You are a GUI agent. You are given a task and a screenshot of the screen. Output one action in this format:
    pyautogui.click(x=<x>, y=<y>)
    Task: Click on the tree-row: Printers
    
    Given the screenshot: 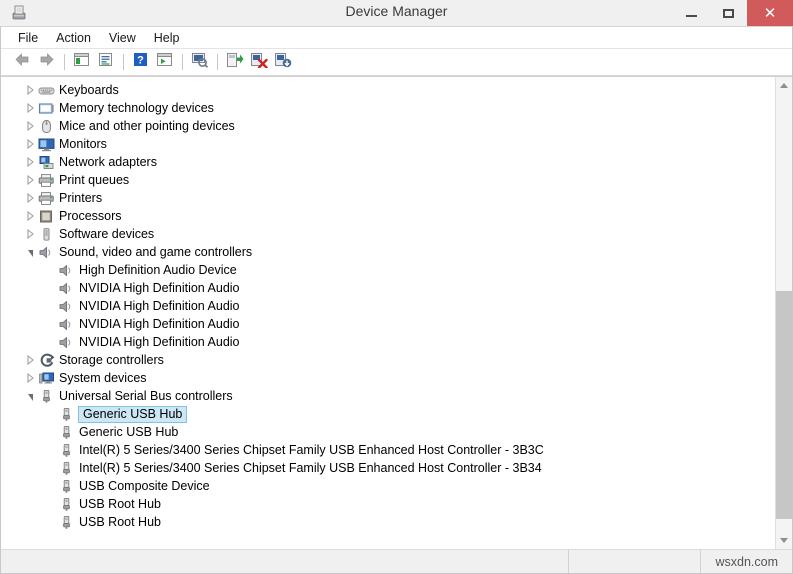 What is the action you would take?
    pyautogui.click(x=388, y=198)
    